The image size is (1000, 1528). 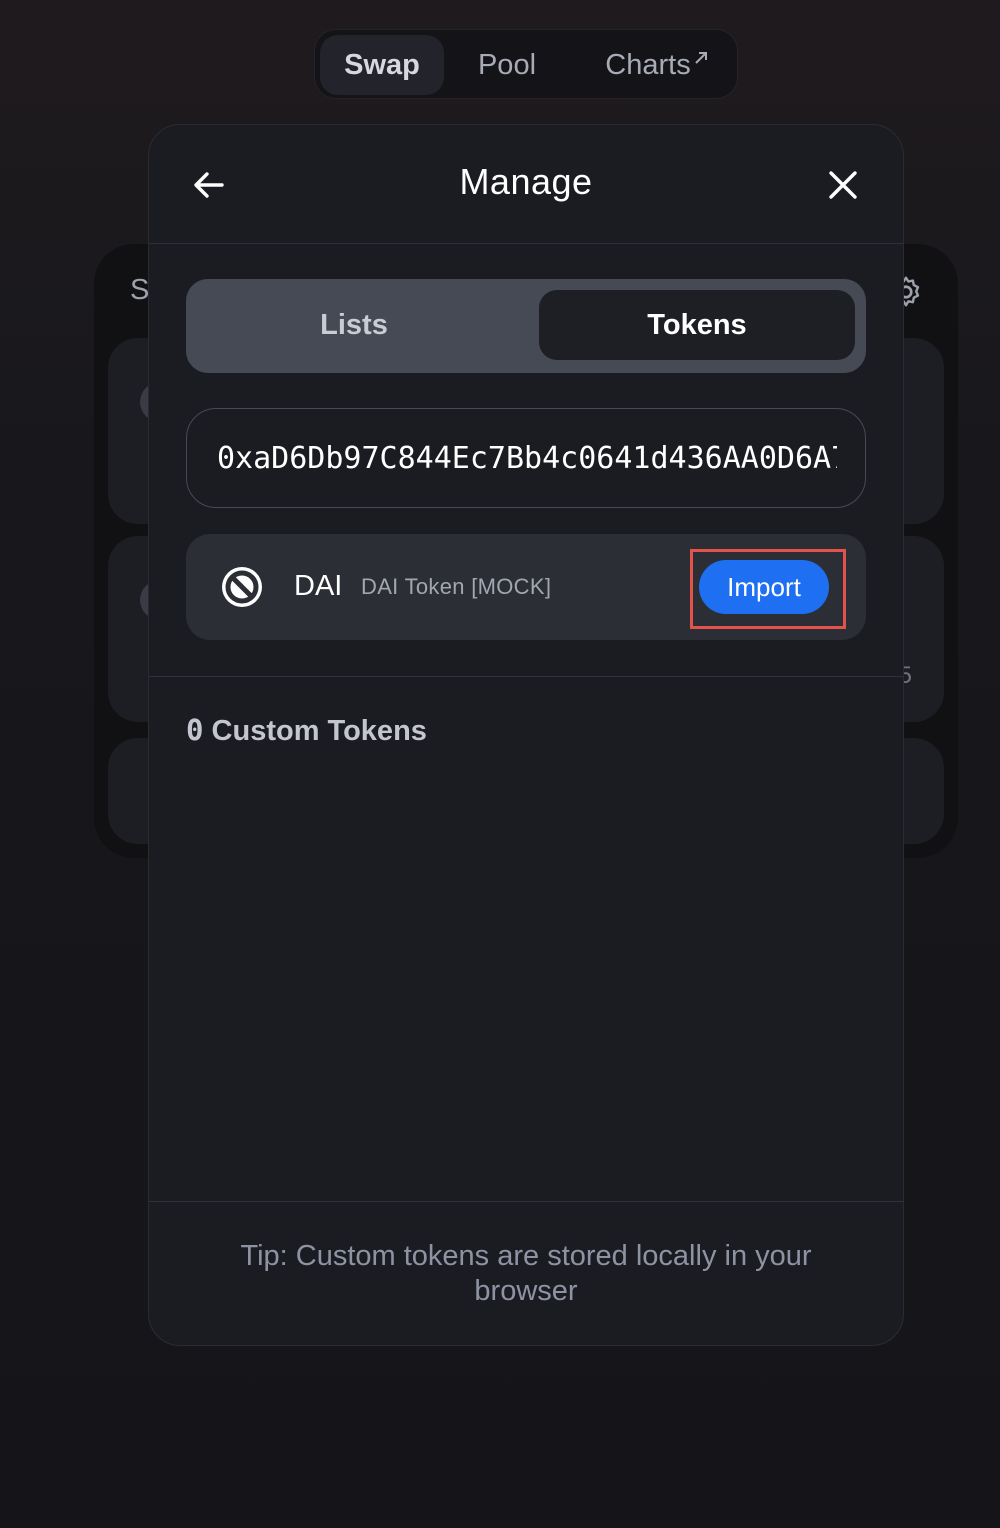 I want to click on token-name: DAI Token [MOCK], so click(x=456, y=586).